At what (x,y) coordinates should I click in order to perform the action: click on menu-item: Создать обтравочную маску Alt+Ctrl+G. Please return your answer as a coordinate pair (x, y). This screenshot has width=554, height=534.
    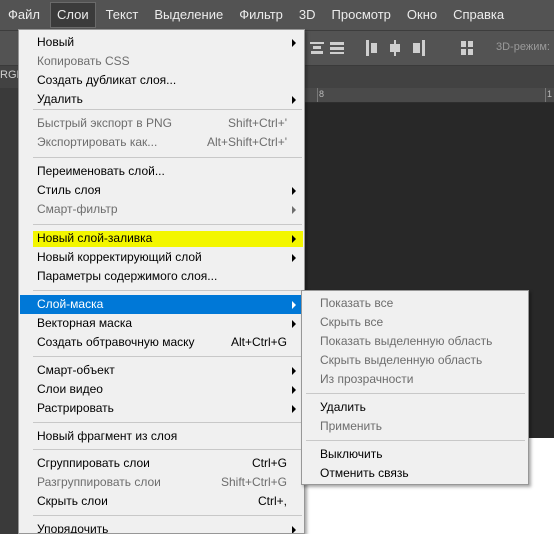
    Looking at the image, I should click on (161, 342).